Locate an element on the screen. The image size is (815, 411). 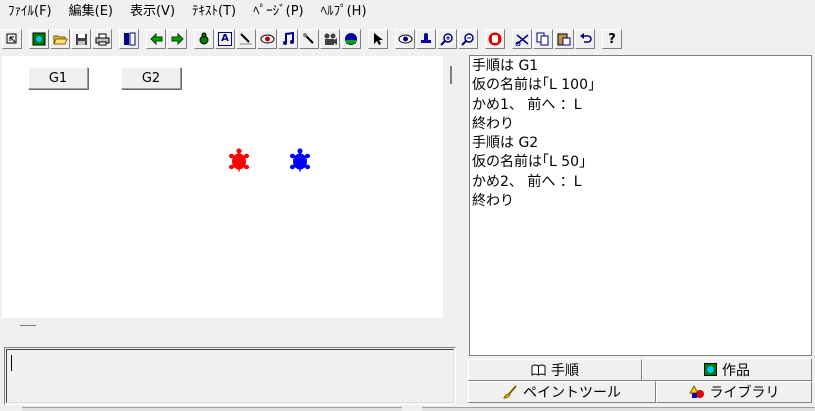
eye-shape-icon is located at coordinates (267, 39).